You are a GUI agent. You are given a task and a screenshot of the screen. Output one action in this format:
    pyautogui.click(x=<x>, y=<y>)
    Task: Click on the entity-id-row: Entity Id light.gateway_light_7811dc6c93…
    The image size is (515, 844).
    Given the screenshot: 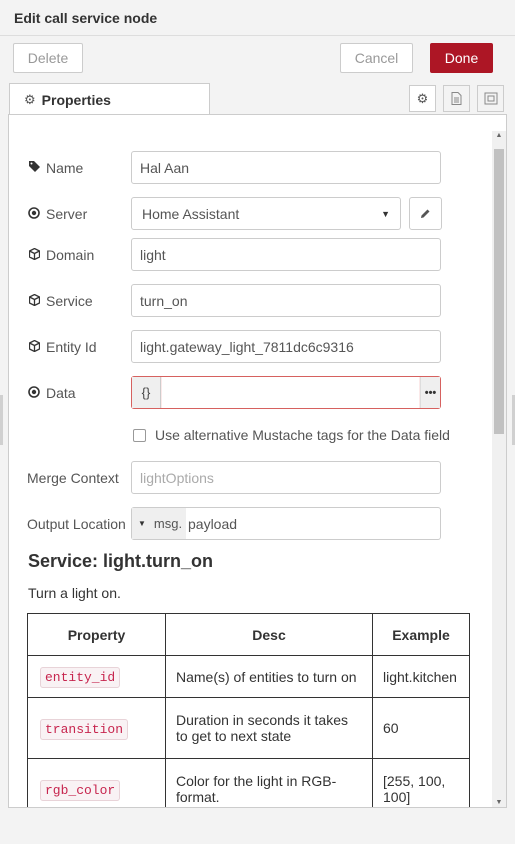 What is the action you would take?
    pyautogui.click(x=249, y=347)
    